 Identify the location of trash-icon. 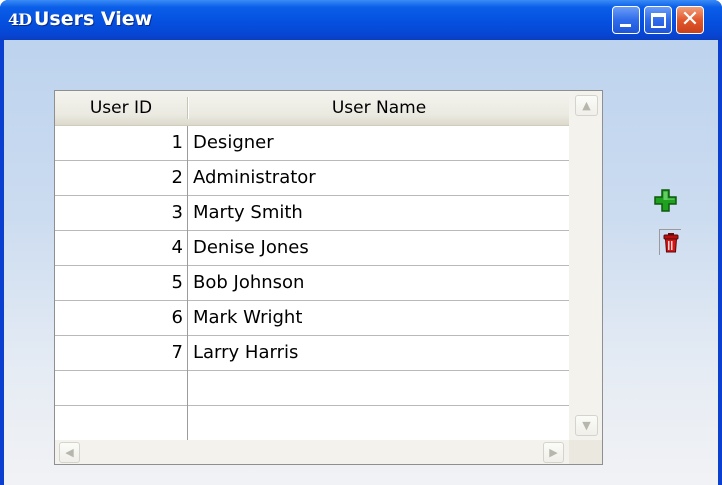
(671, 243).